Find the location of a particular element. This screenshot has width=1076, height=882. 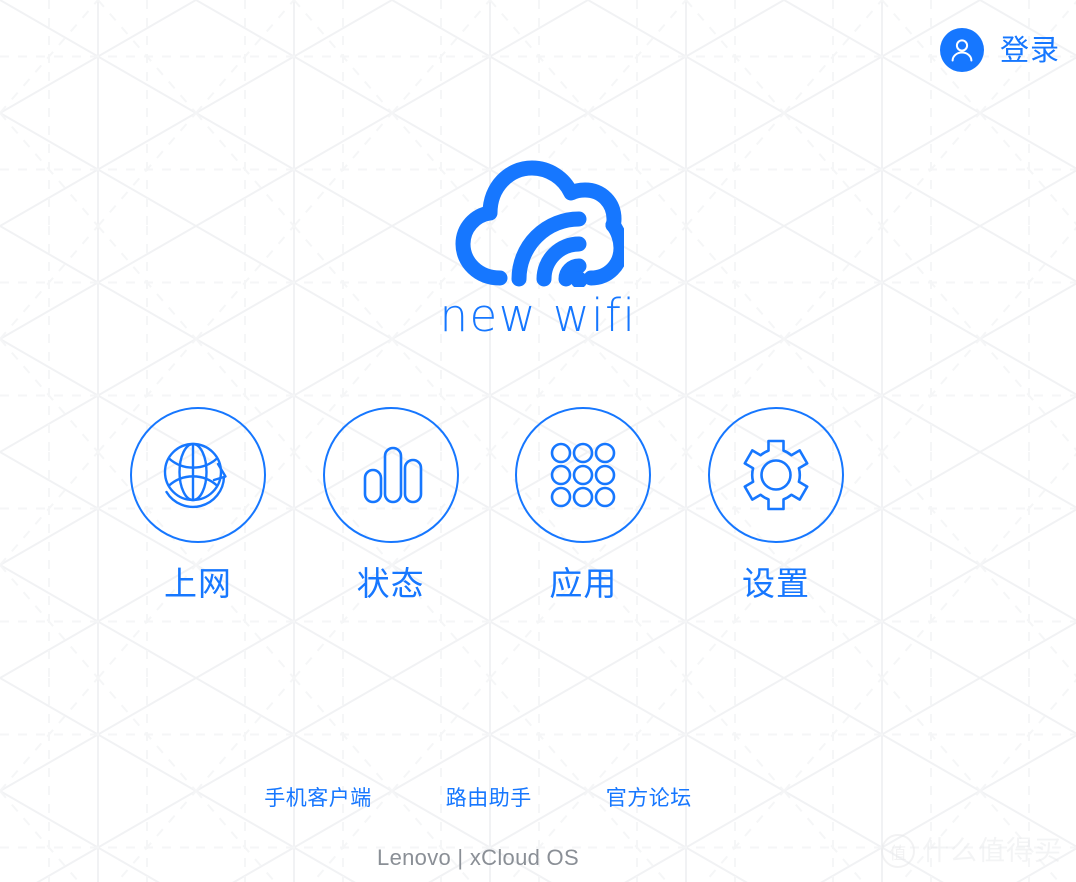

nav-label-status: 状态 is located at coordinates (390, 583).